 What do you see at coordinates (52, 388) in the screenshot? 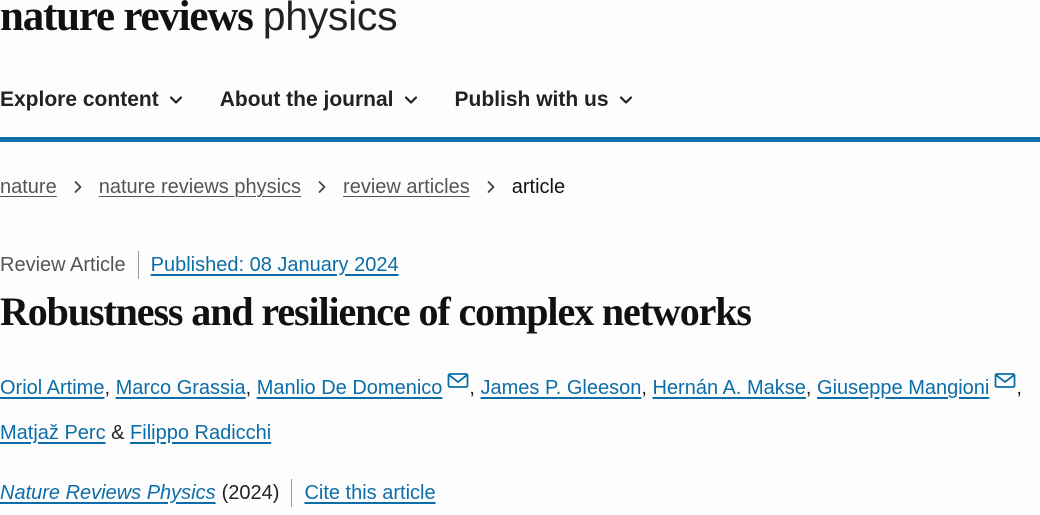
I see `author-link: Oriol Artime` at bounding box center [52, 388].